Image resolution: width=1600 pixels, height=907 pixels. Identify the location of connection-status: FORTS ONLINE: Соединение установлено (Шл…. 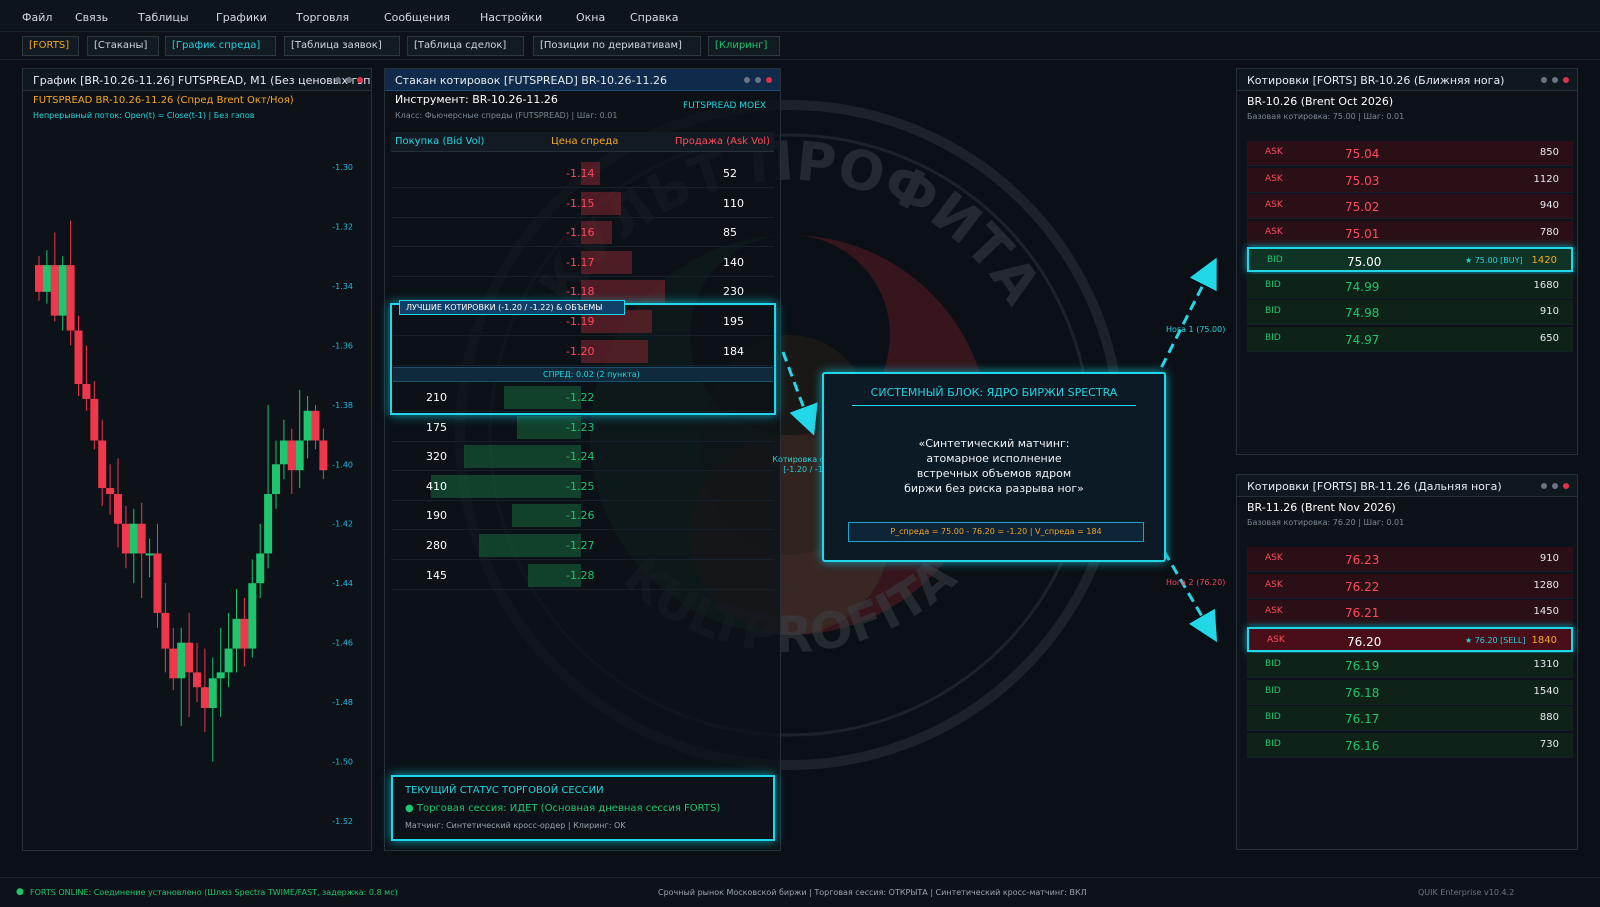
(214, 892).